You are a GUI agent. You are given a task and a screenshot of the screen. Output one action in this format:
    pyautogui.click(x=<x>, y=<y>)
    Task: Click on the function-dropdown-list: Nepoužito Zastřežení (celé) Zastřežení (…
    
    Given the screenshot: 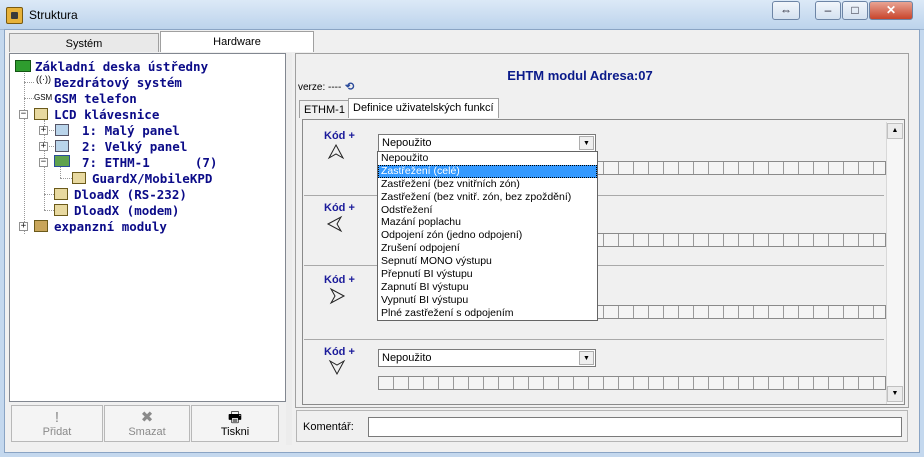 What is the action you would take?
    pyautogui.click(x=487, y=236)
    